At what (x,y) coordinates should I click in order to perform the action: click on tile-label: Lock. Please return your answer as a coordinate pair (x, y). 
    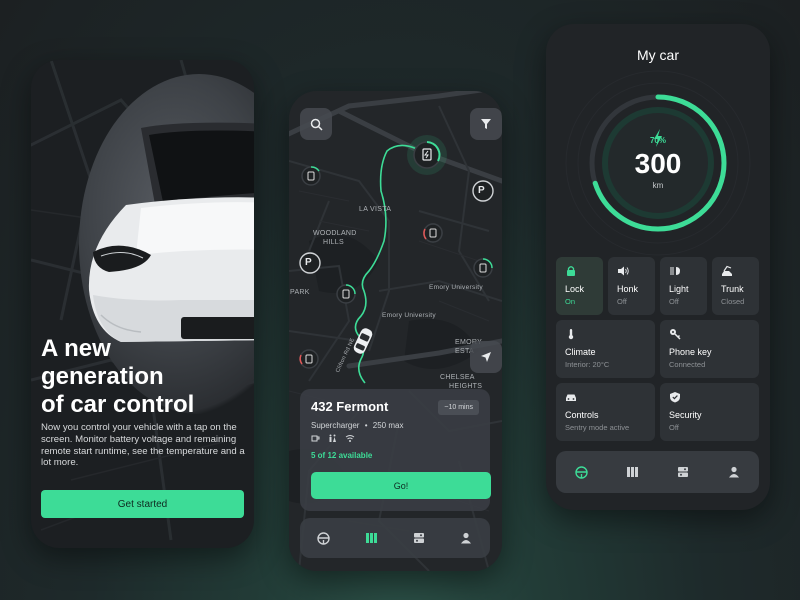
    Looking at the image, I should click on (575, 289).